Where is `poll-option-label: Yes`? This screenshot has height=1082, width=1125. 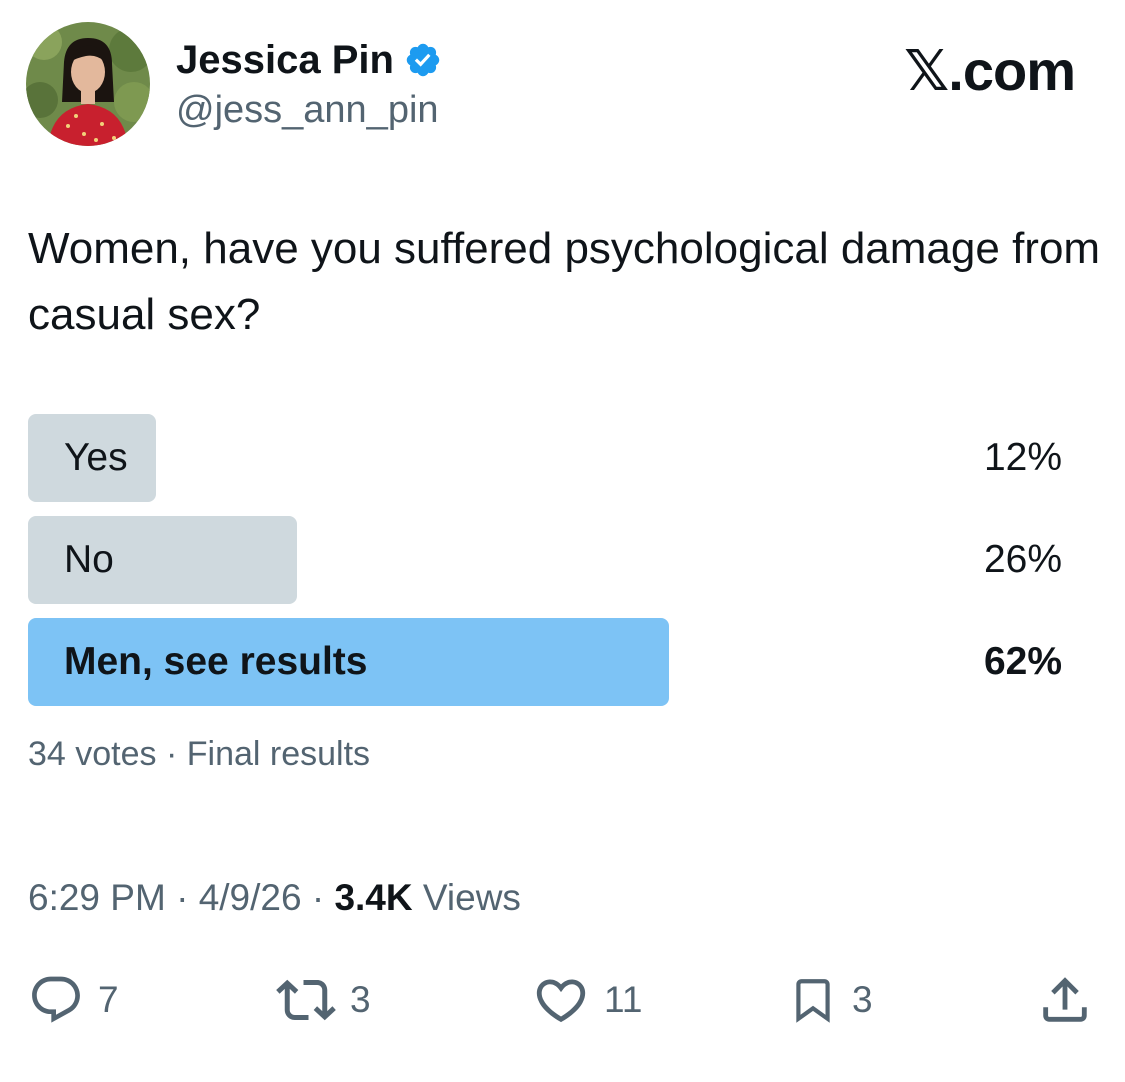
poll-option-label: Yes is located at coordinates (96, 457).